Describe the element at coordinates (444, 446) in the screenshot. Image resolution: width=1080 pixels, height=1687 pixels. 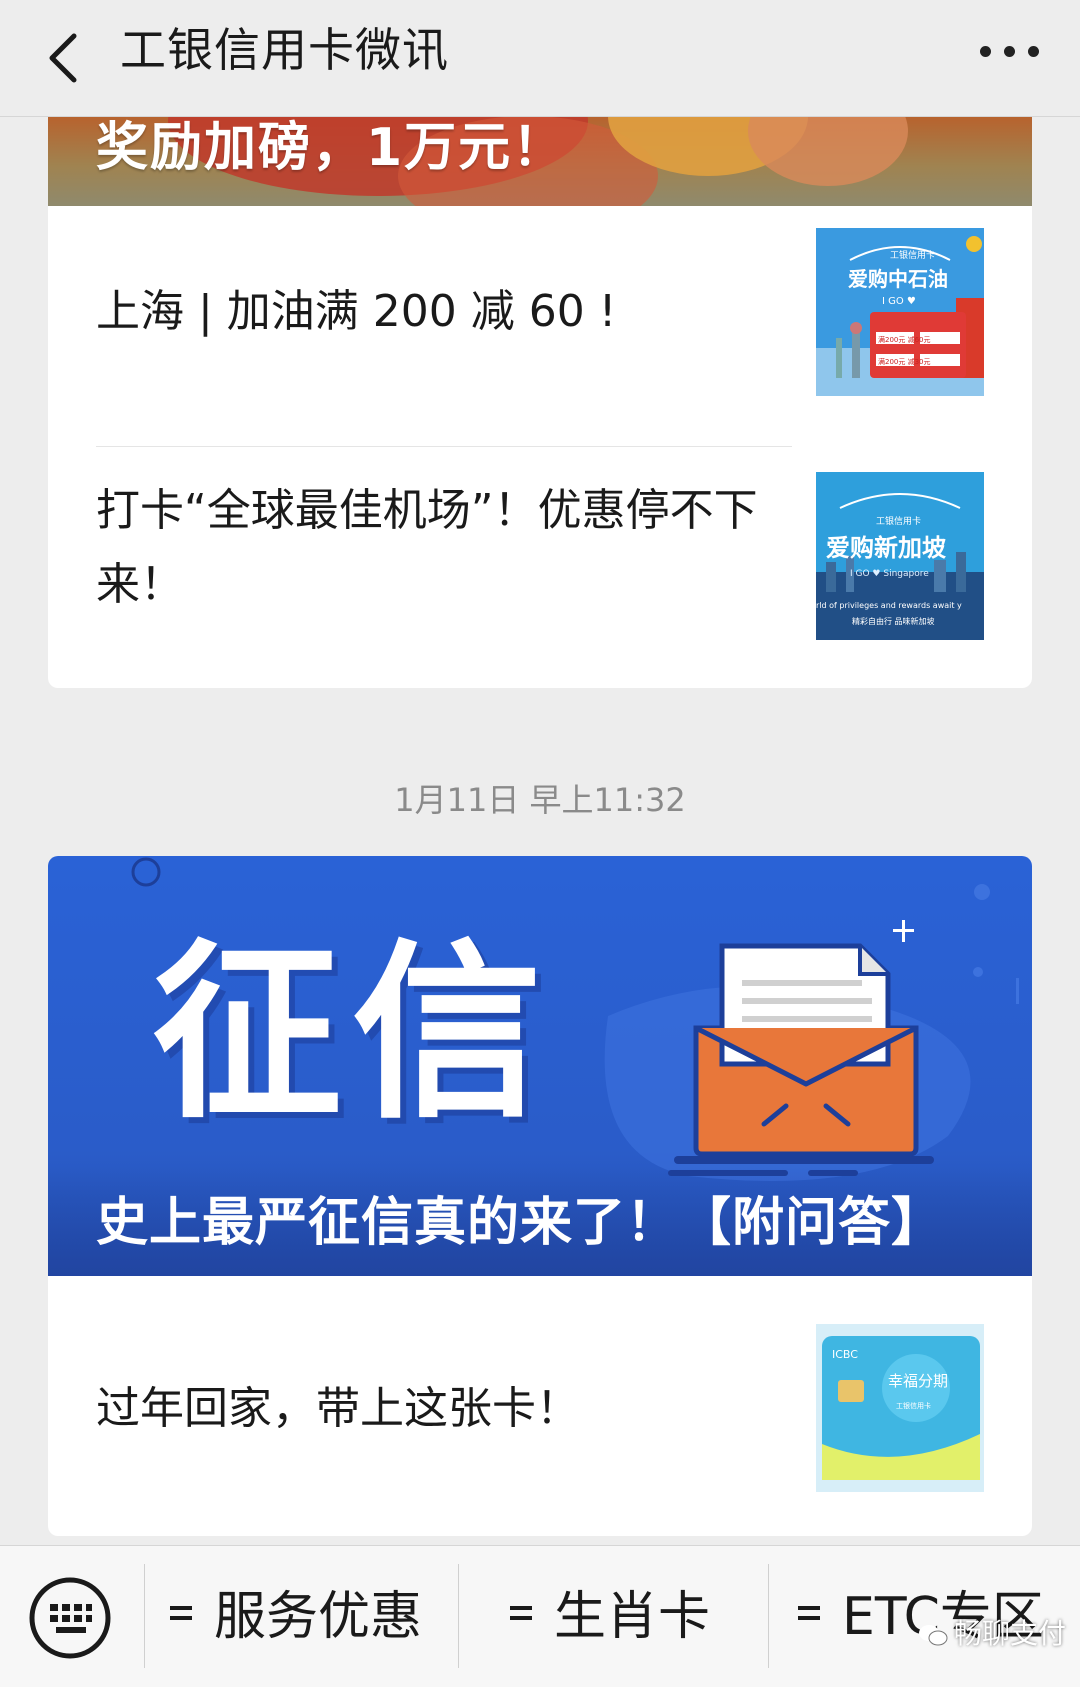
I see `item-divider` at that location.